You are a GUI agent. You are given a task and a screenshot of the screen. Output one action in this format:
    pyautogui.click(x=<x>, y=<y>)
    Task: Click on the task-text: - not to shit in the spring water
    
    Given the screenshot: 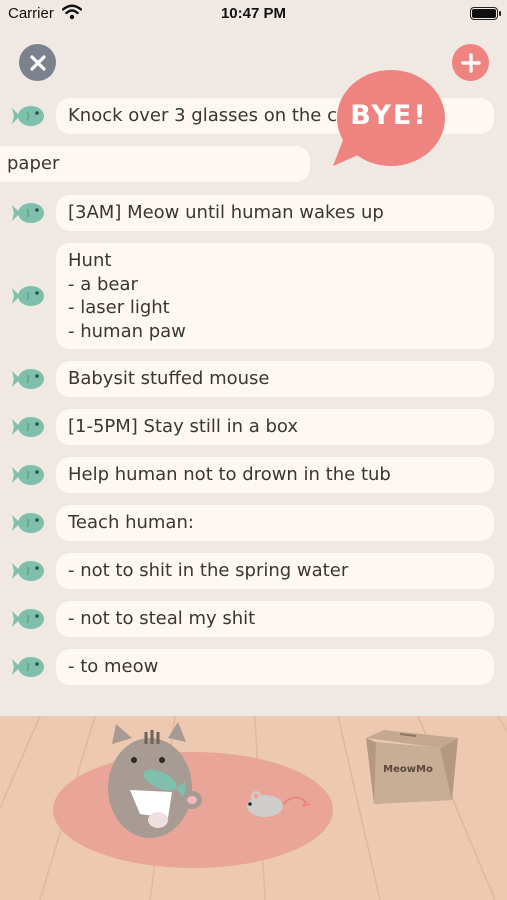 What is the action you would take?
    pyautogui.click(x=275, y=571)
    